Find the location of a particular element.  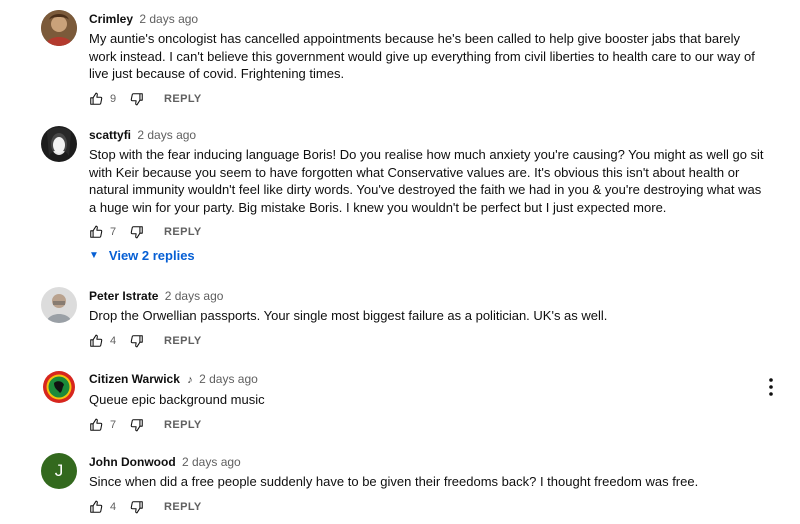

chevron-down-icon: ▼ is located at coordinates (94, 255).